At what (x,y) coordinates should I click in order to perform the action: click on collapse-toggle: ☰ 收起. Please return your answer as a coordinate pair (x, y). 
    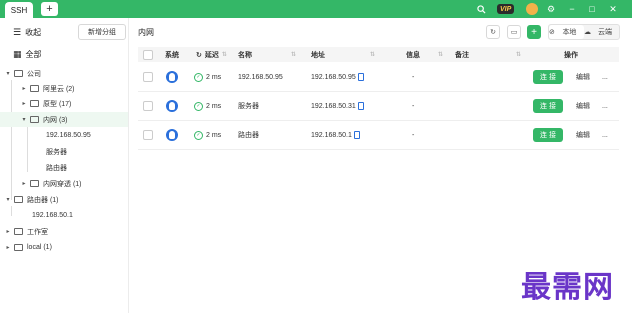
    Looking at the image, I should click on (27, 32).